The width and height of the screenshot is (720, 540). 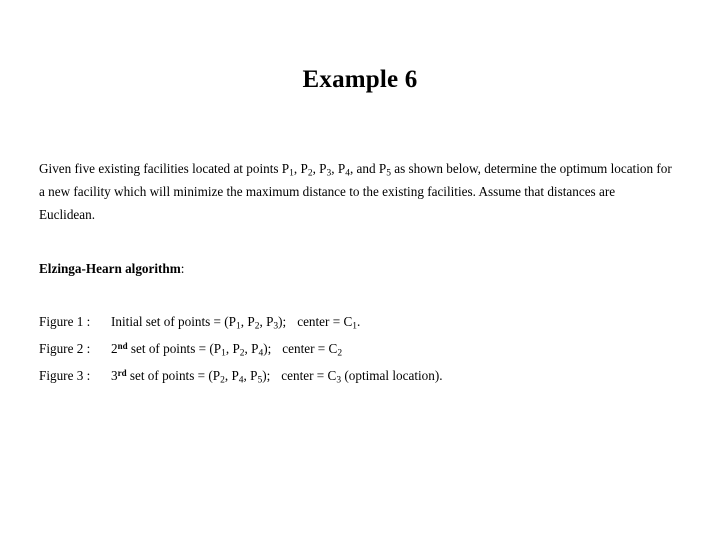 What do you see at coordinates (368, 168) in the screenshot?
I see `paragraph-text-5: , and P` at bounding box center [368, 168].